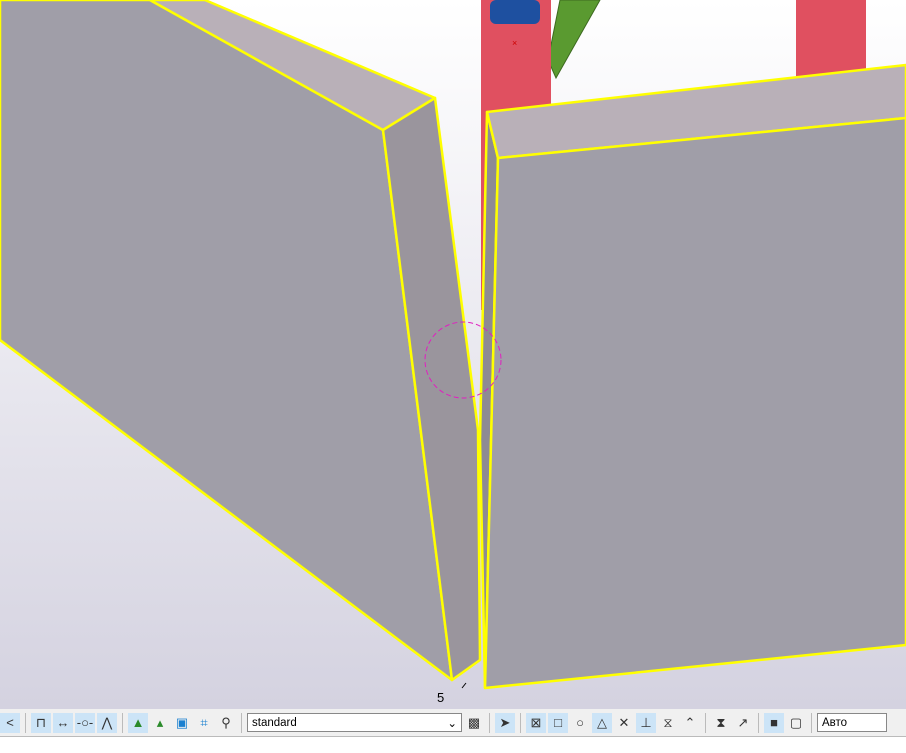 This screenshot has height=753, width=906. Describe the element at coordinates (831, 39) in the screenshot. I see `pipe-right` at that location.